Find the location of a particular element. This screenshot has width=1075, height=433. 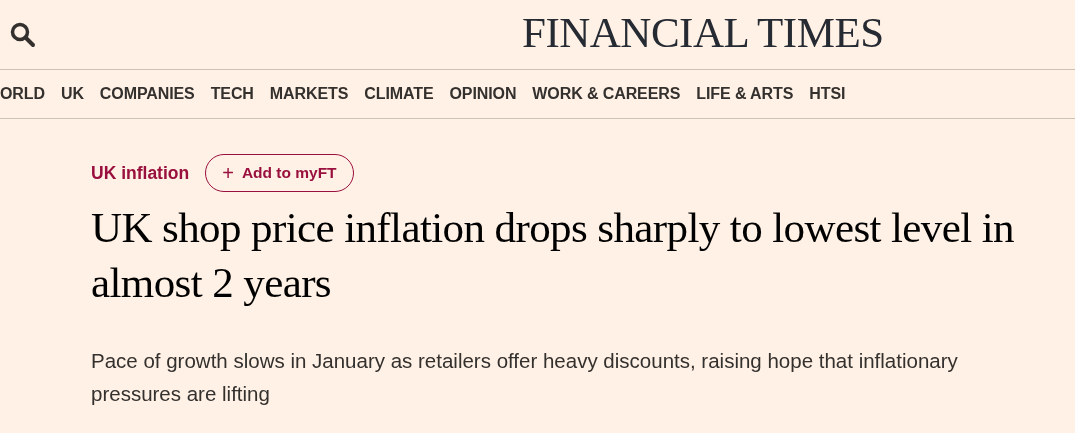

nav-link: WORK & CAREERS is located at coordinates (606, 94).